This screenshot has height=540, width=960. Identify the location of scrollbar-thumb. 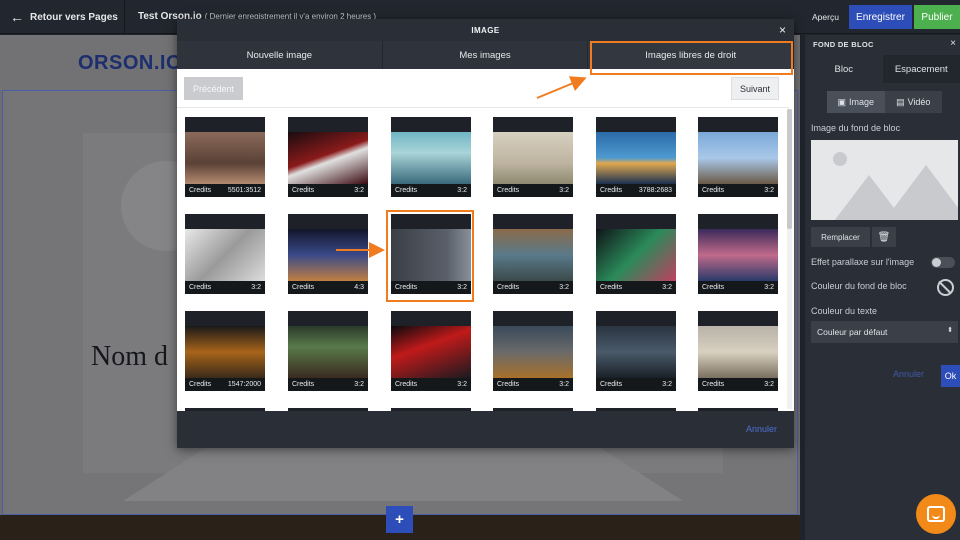
(789, 169).